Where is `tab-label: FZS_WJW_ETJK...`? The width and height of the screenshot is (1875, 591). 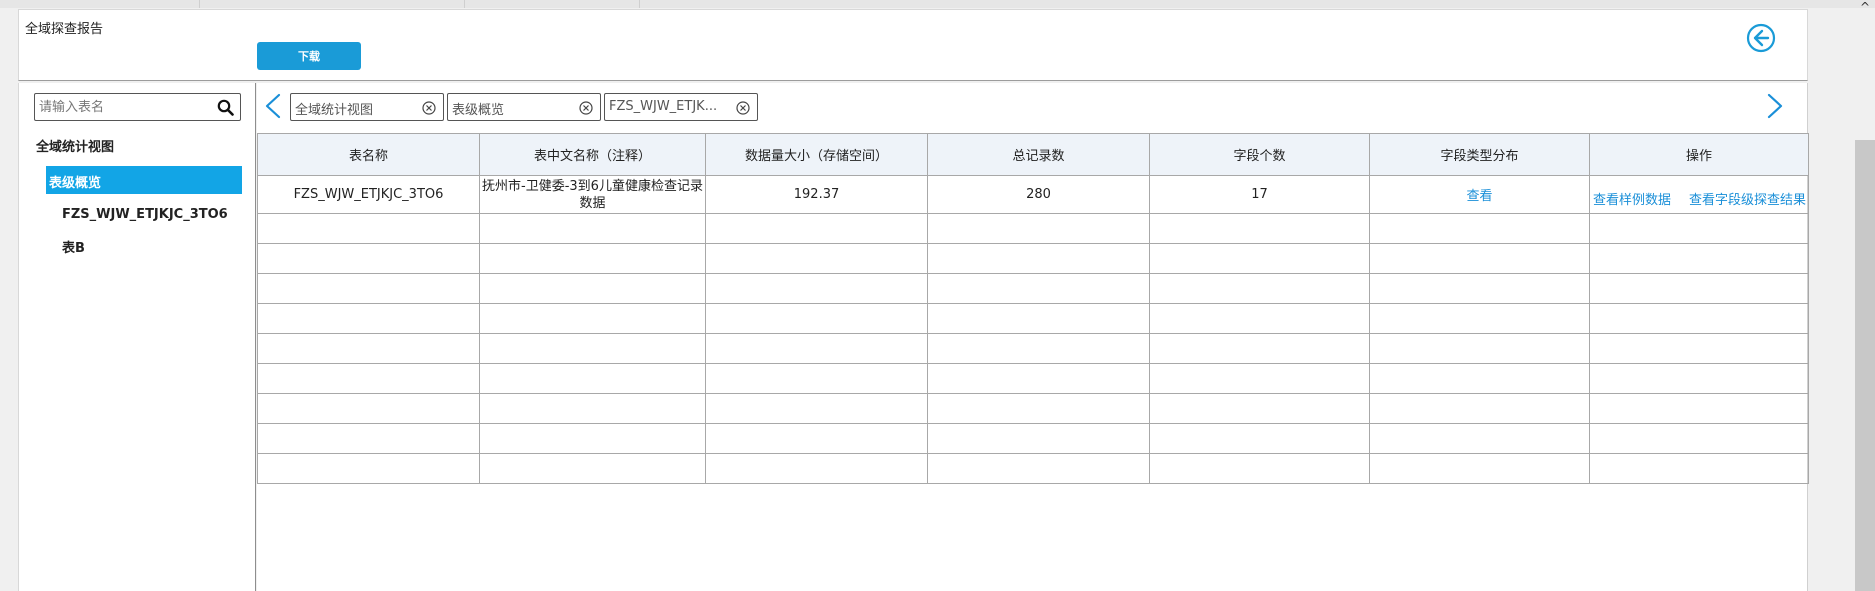 tab-label: FZS_WJW_ETJK... is located at coordinates (663, 106).